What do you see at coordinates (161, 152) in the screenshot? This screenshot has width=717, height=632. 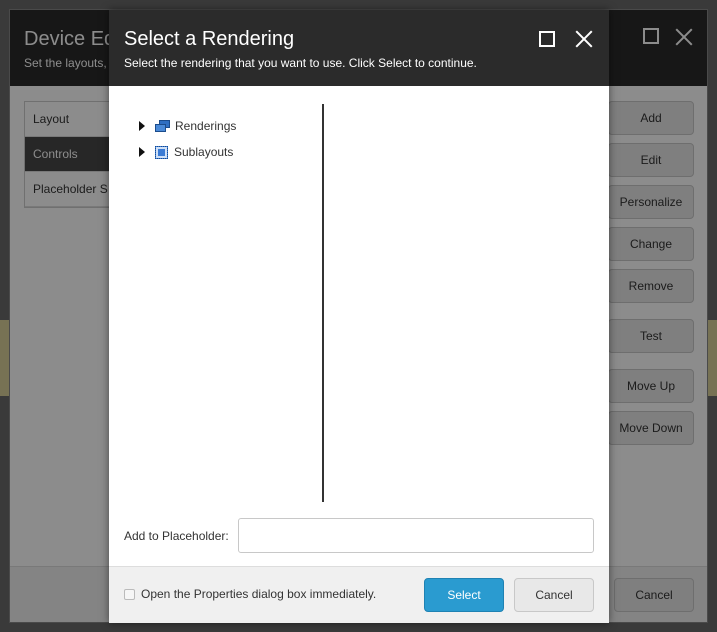 I see `sublayouts-icon` at bounding box center [161, 152].